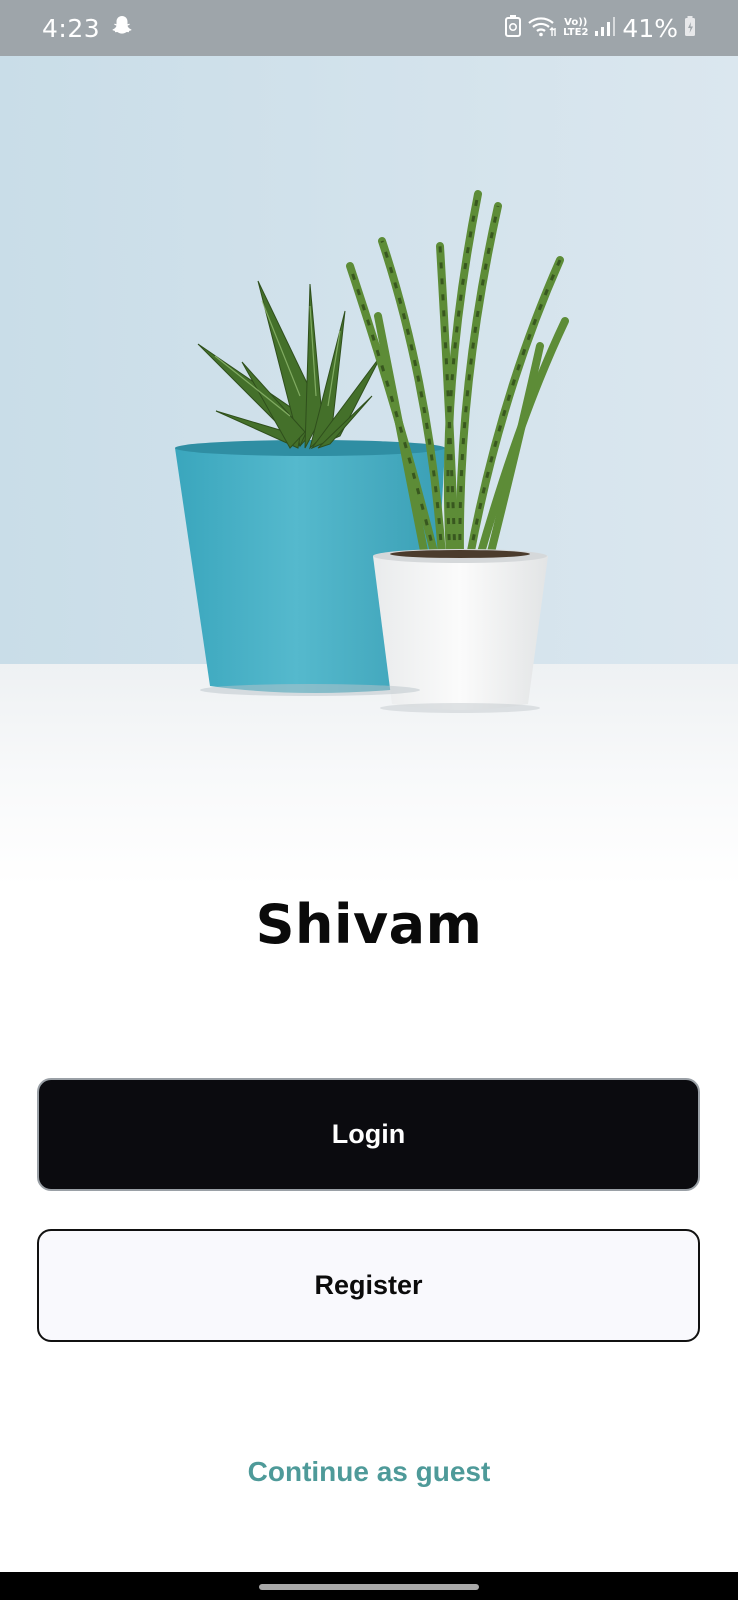  Describe the element at coordinates (690, 28) in the screenshot. I see `battery-charging-icon` at that location.